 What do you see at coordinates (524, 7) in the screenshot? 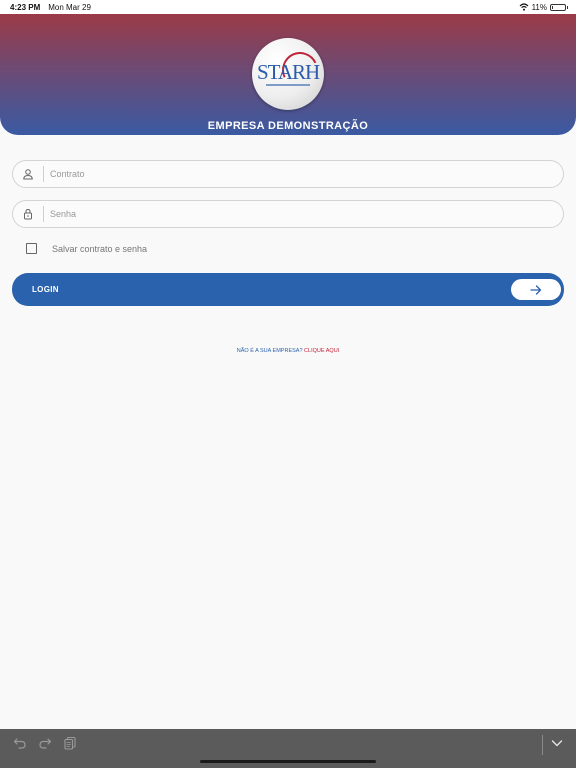
I see `wifi-icon` at bounding box center [524, 7].